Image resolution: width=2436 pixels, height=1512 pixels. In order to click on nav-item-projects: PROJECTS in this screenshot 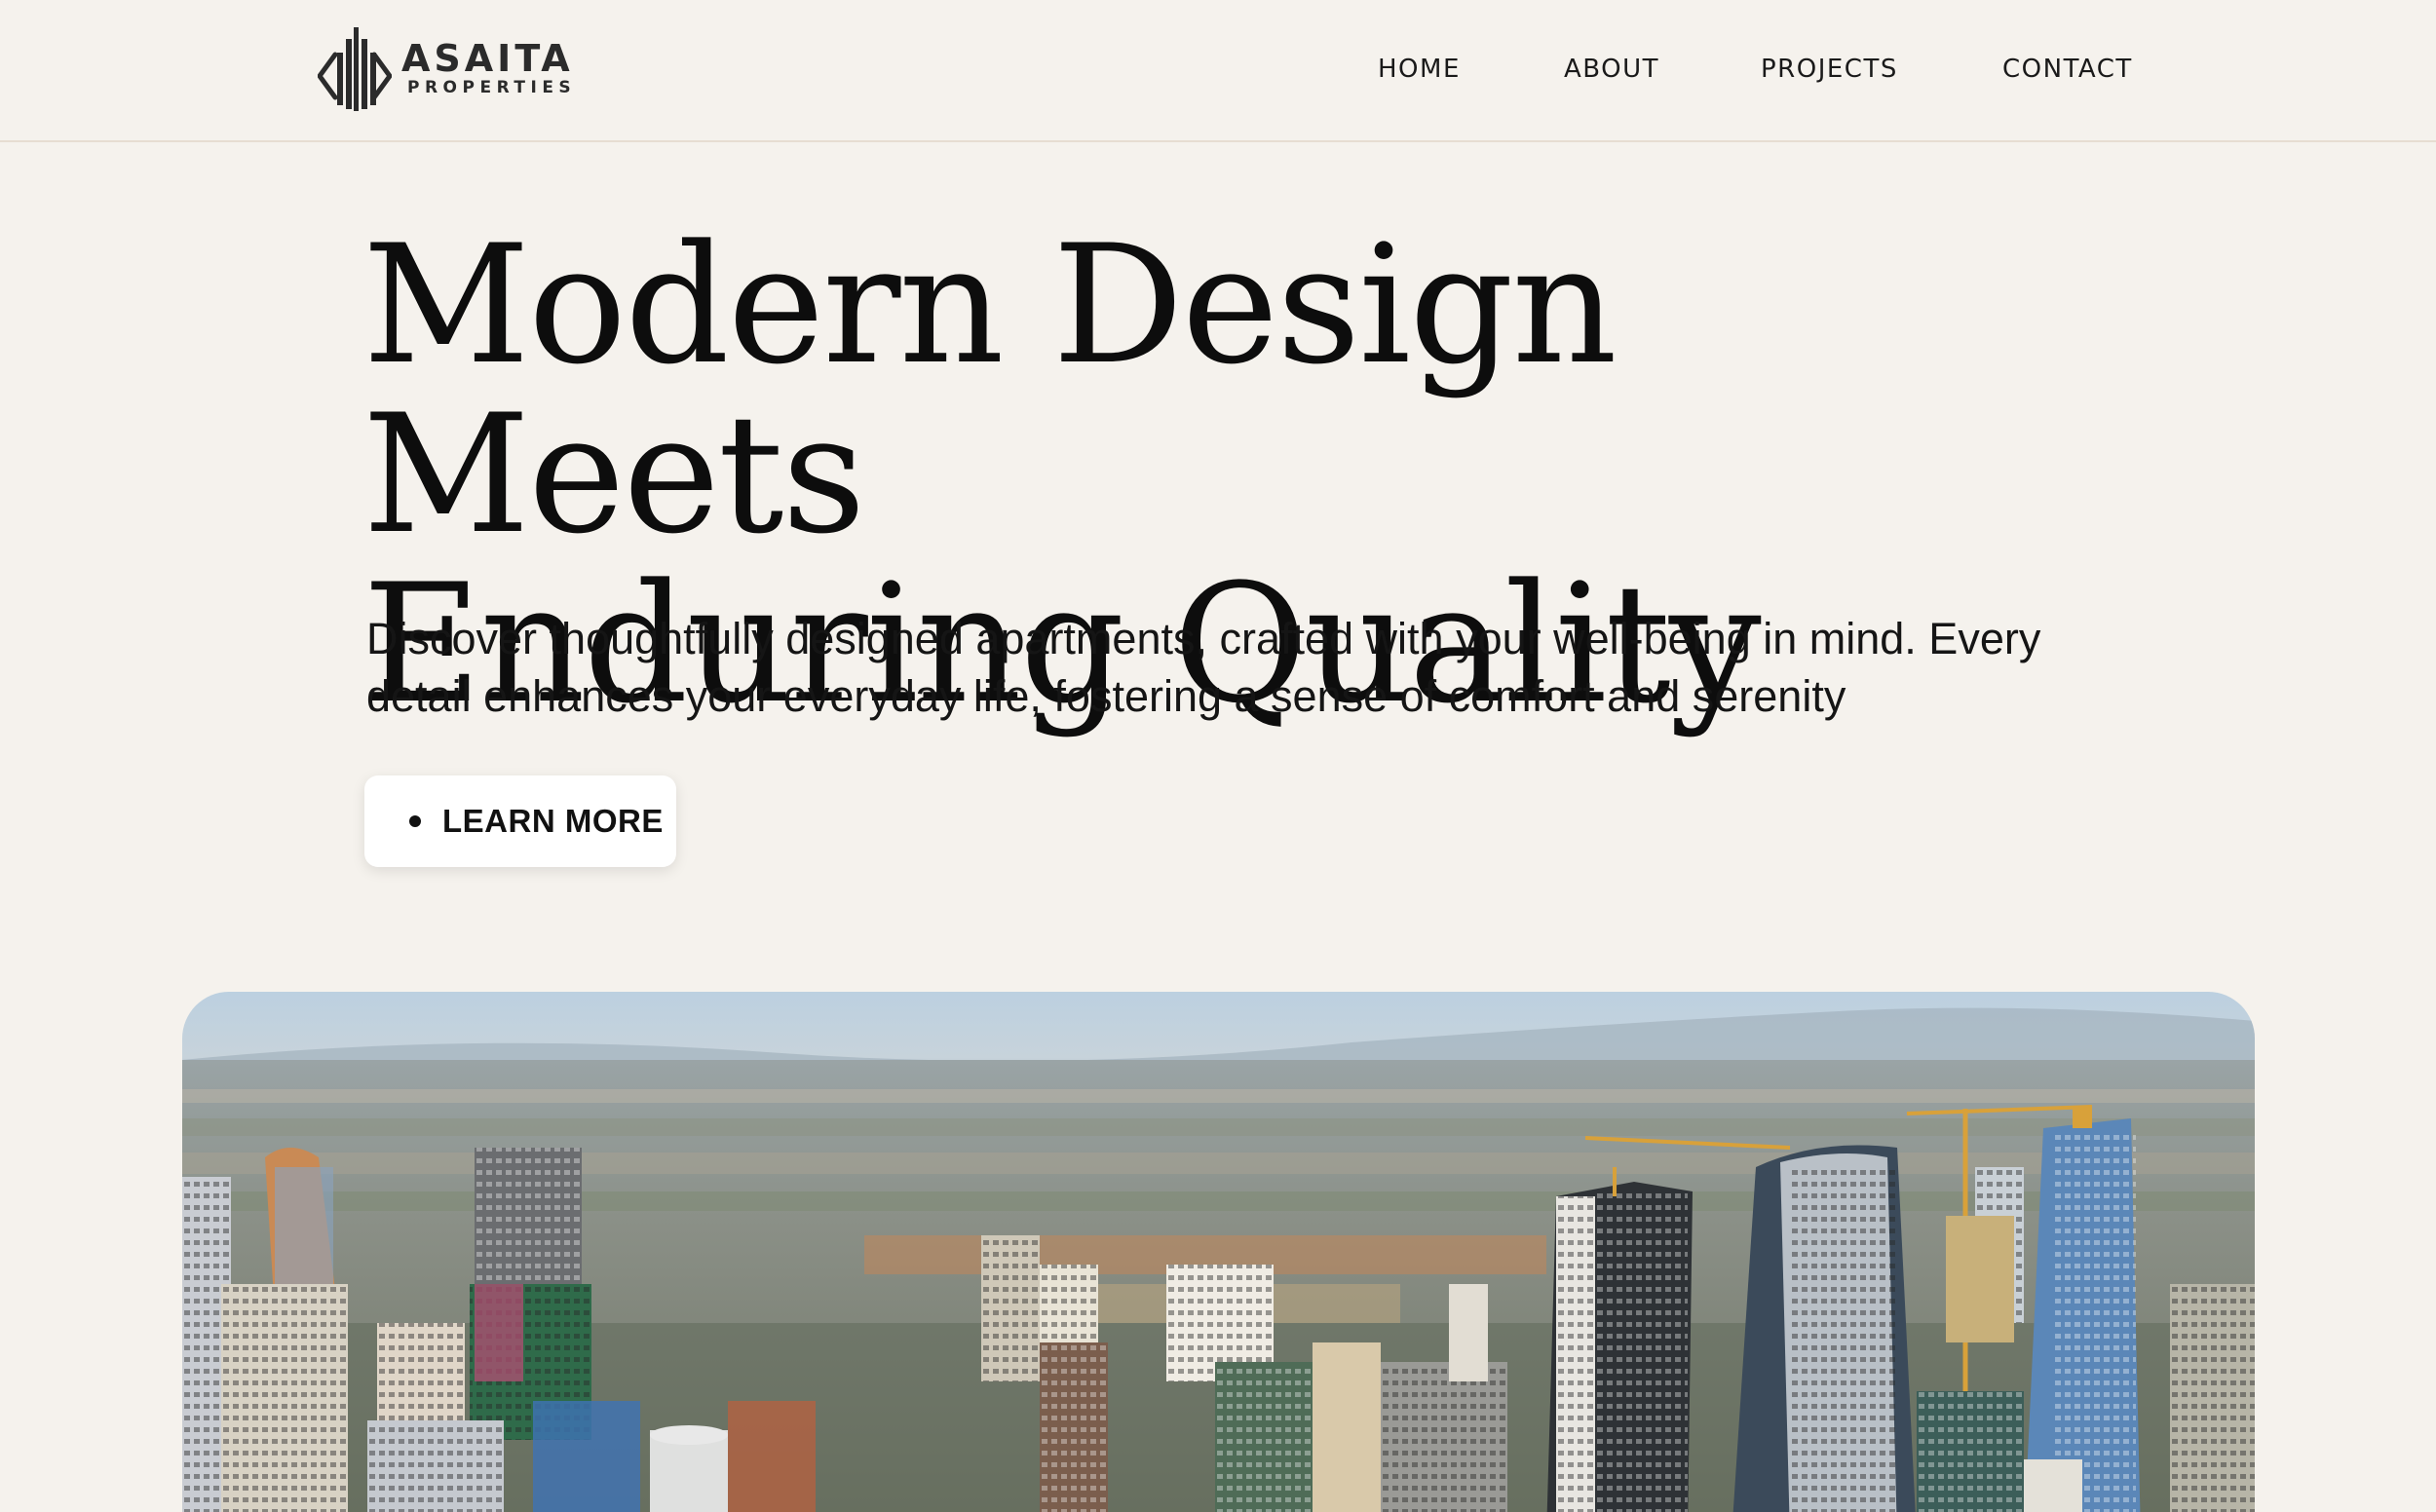, I will do `click(1829, 69)`.